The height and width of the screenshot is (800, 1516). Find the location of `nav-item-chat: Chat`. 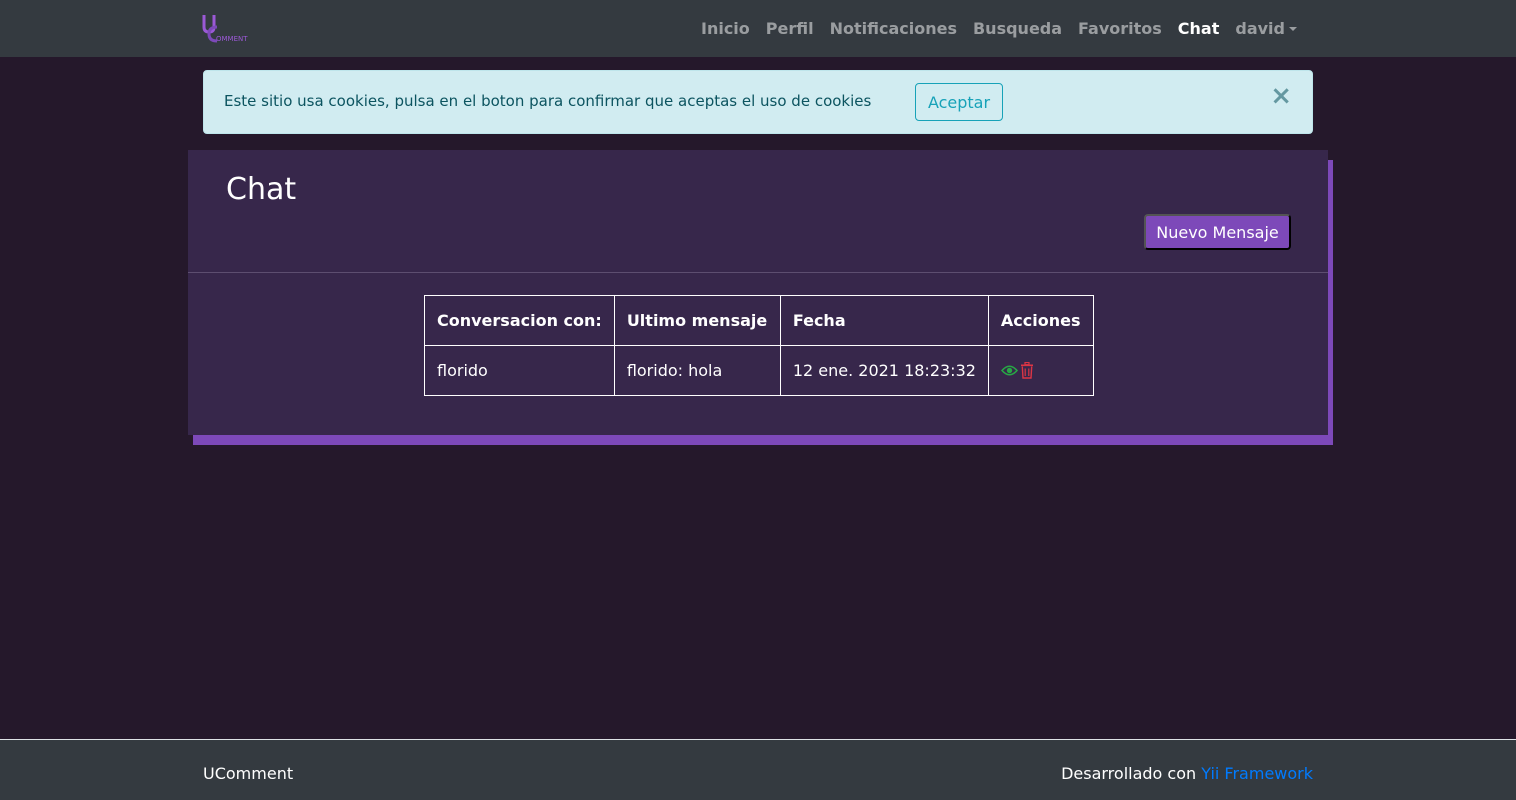

nav-item-chat: Chat is located at coordinates (1199, 28).